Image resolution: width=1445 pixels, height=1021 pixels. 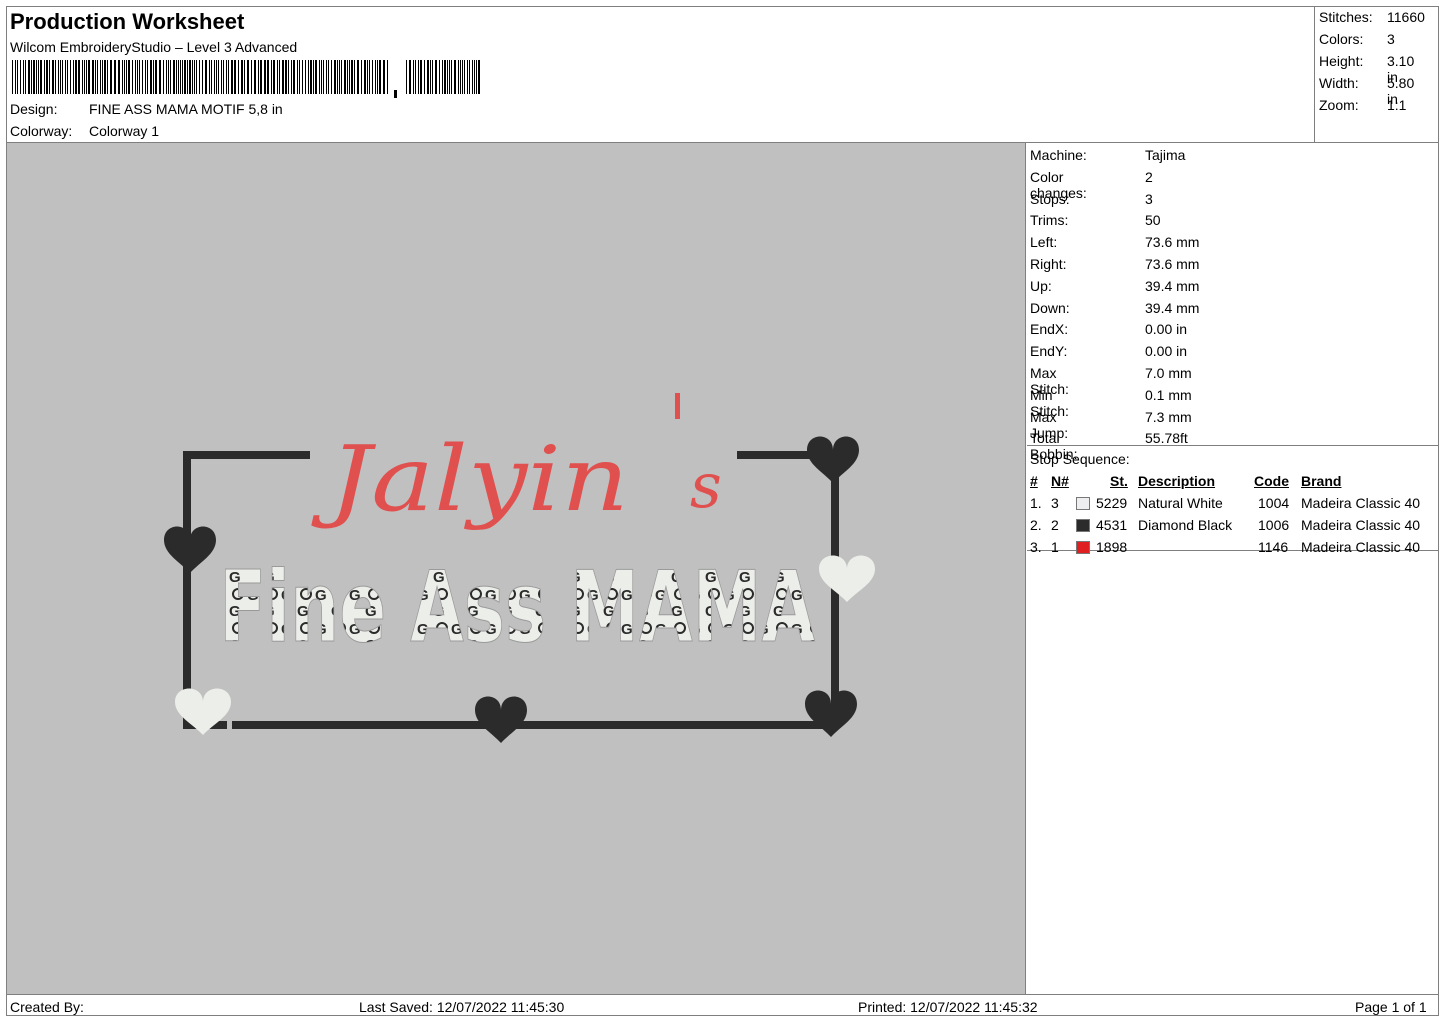 I want to click on info-label: Stops:, so click(x=1050, y=198).